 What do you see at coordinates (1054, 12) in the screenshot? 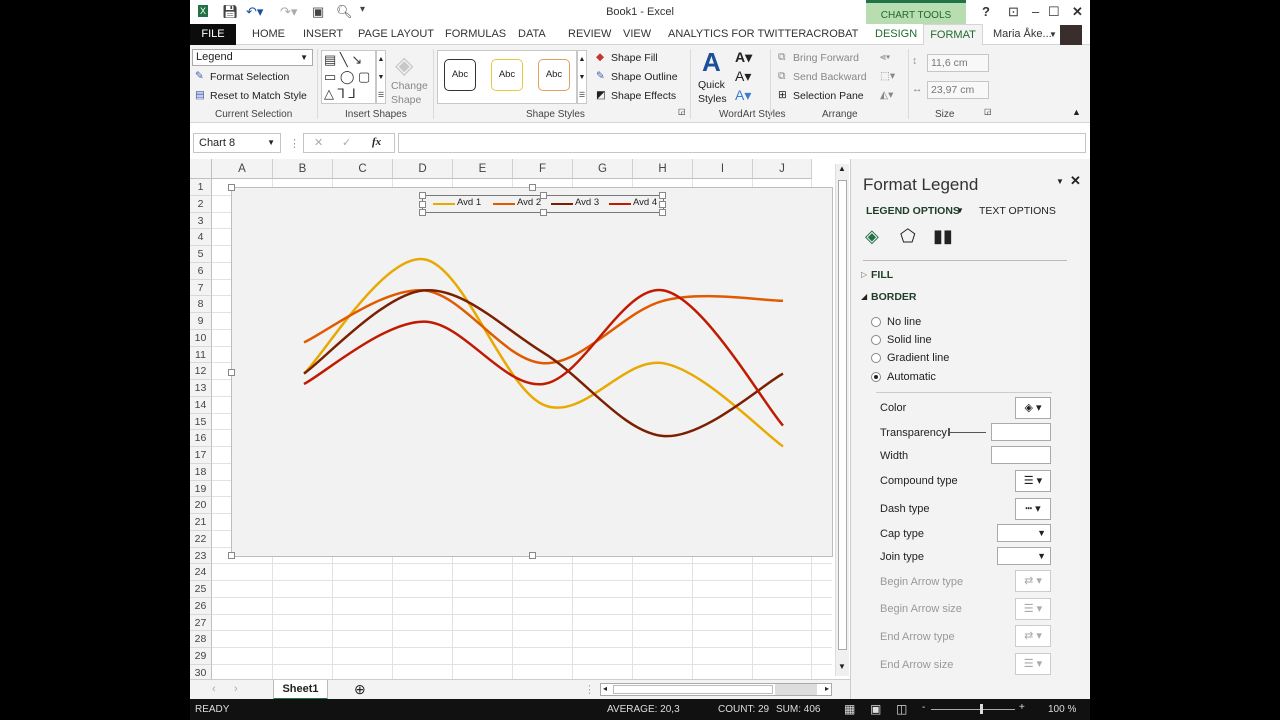
I see `maximize-button: ☐` at bounding box center [1054, 12].